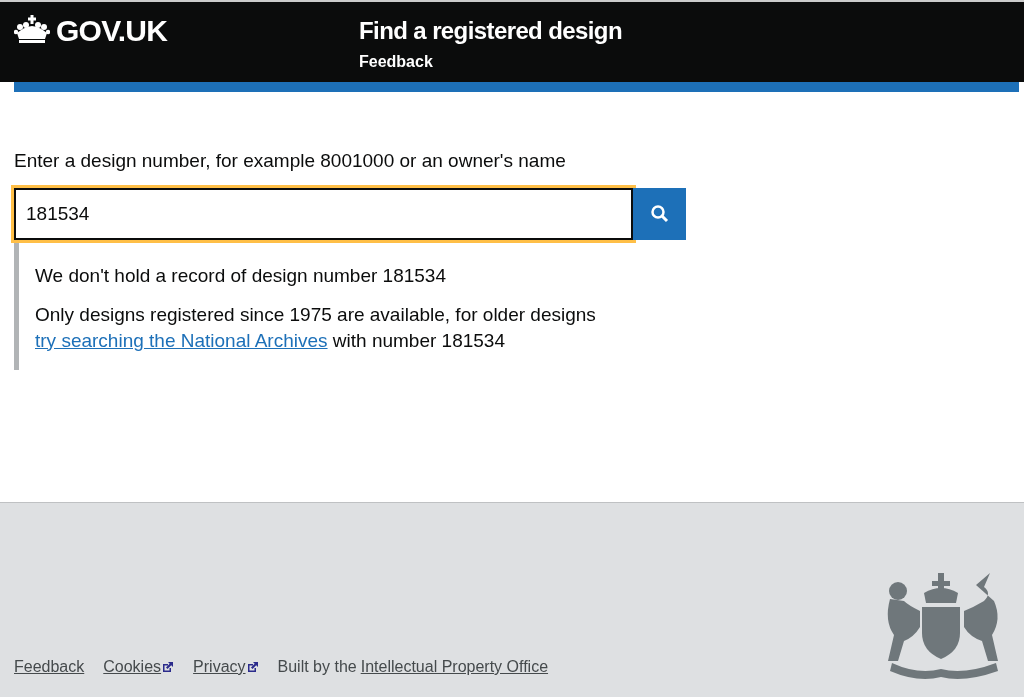  I want to click on credit-text: Built by the, so click(317, 667).